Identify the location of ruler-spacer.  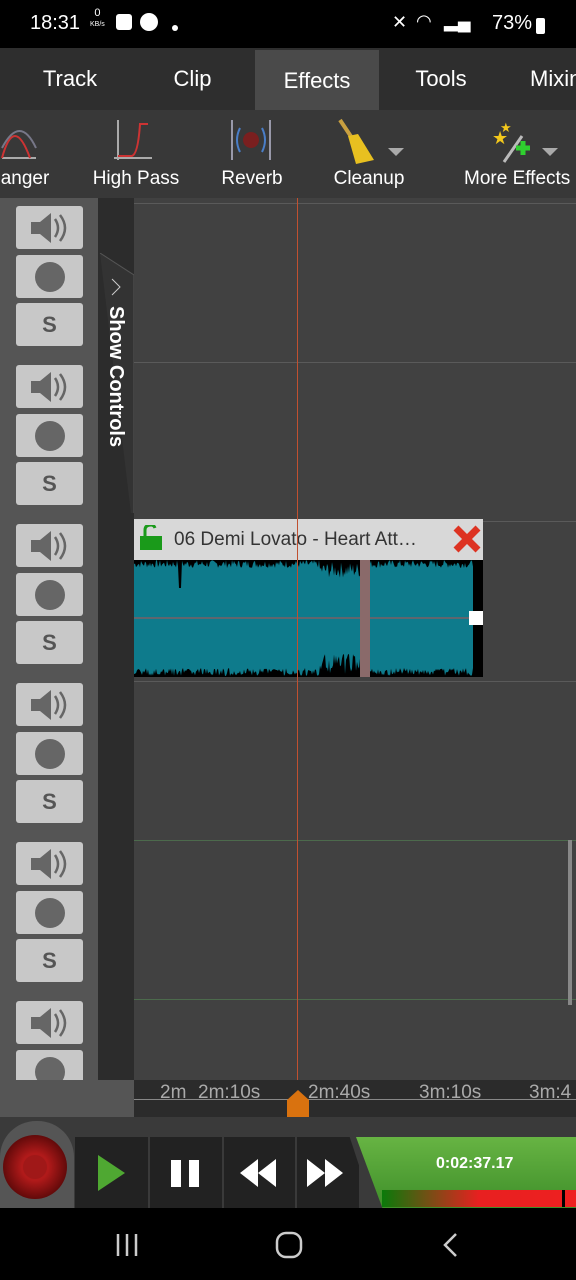
(67, 1098).